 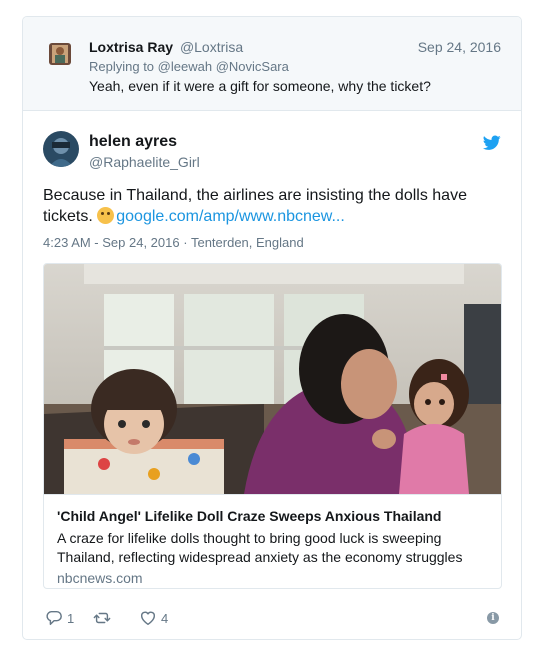 I want to click on reply-date: Sep 24, 2016, so click(x=459, y=47).